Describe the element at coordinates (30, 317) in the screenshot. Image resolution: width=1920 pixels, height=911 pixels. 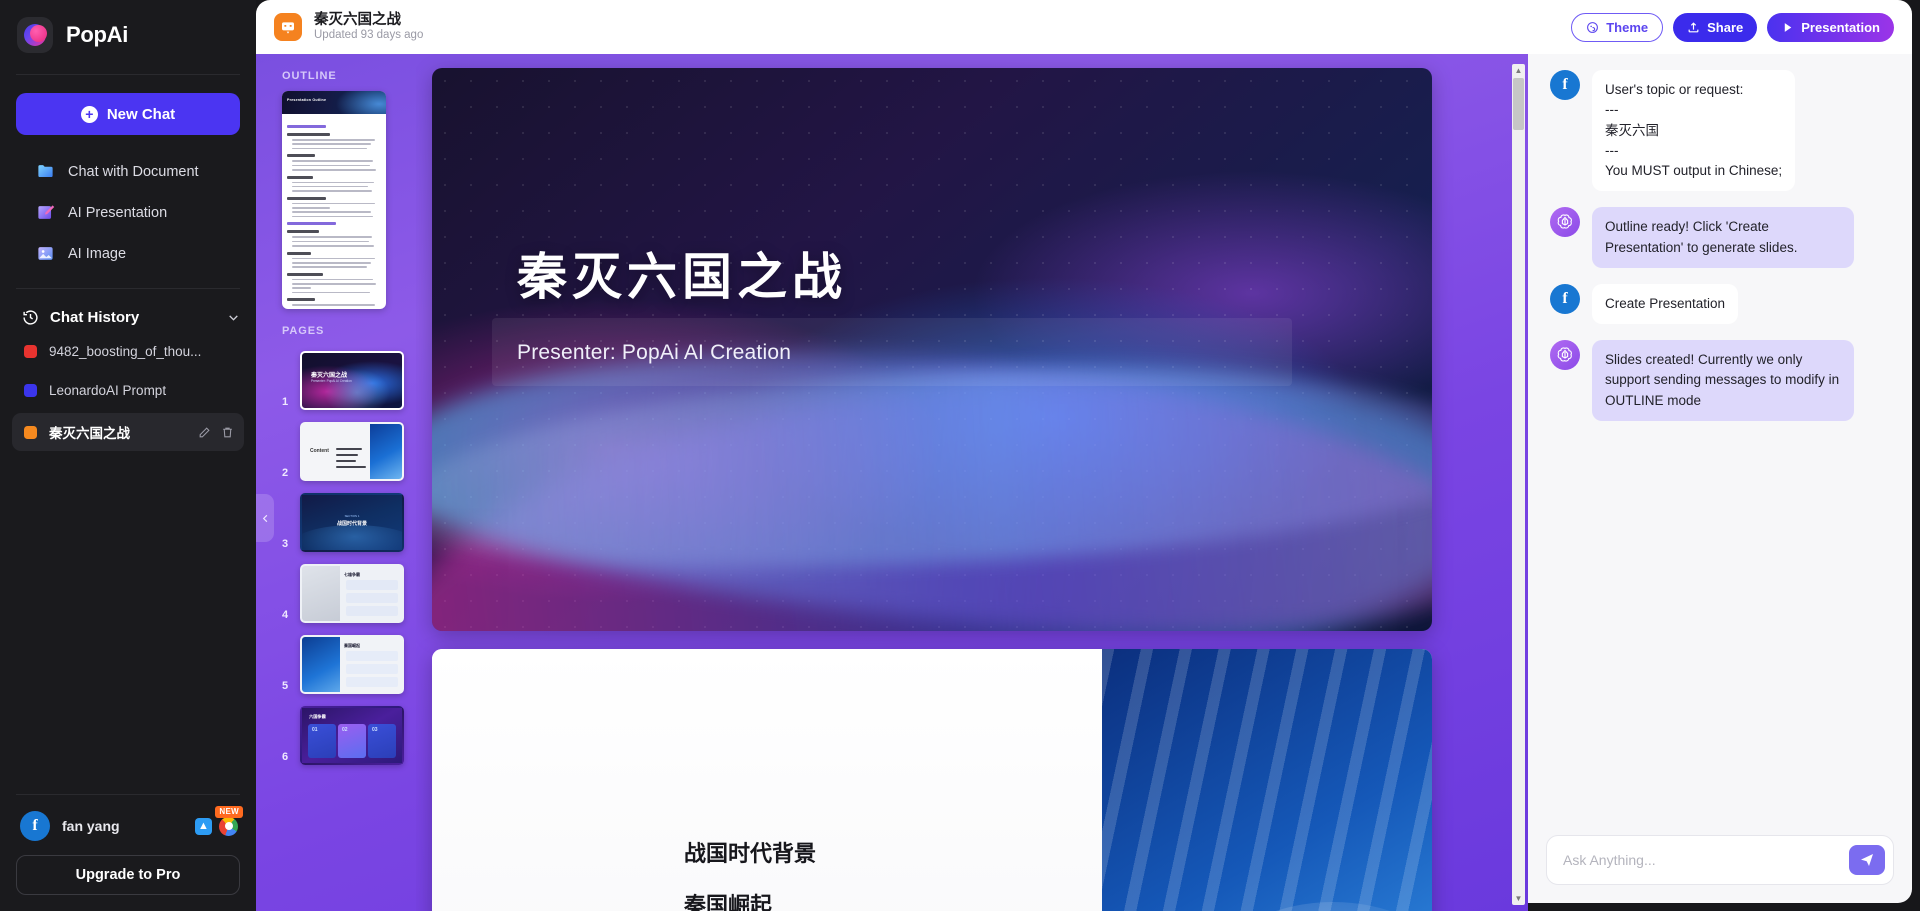
I see `history-clock-icon` at that location.